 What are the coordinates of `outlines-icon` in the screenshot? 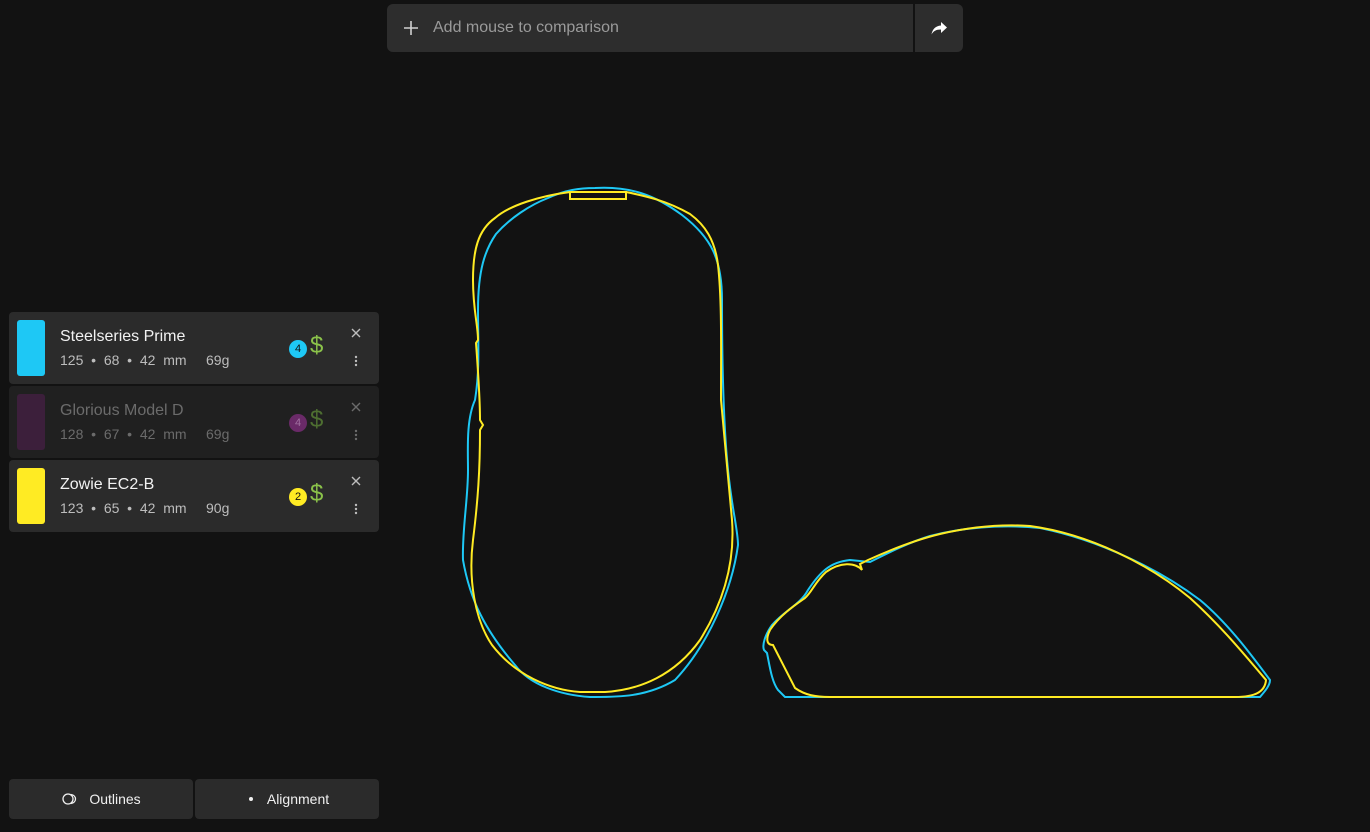 It's located at (70, 799).